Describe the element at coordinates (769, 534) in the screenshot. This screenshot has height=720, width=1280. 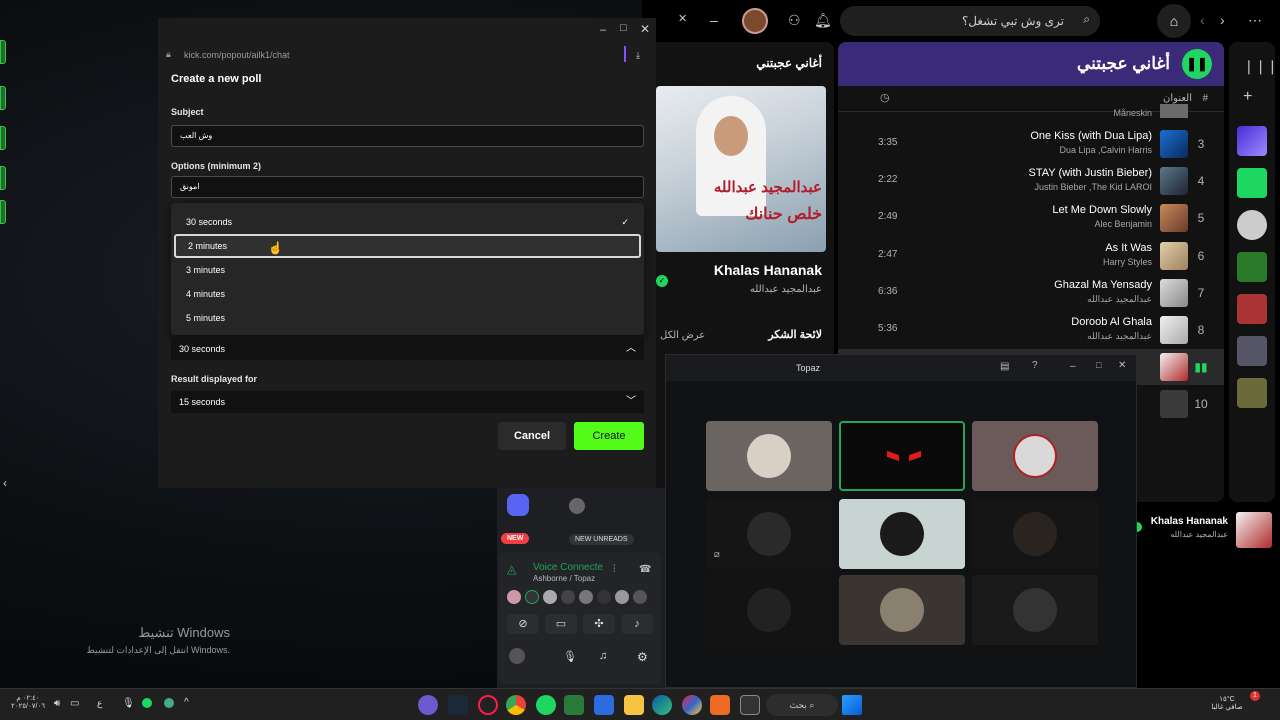
I see `participant-tile: ⧄` at that location.